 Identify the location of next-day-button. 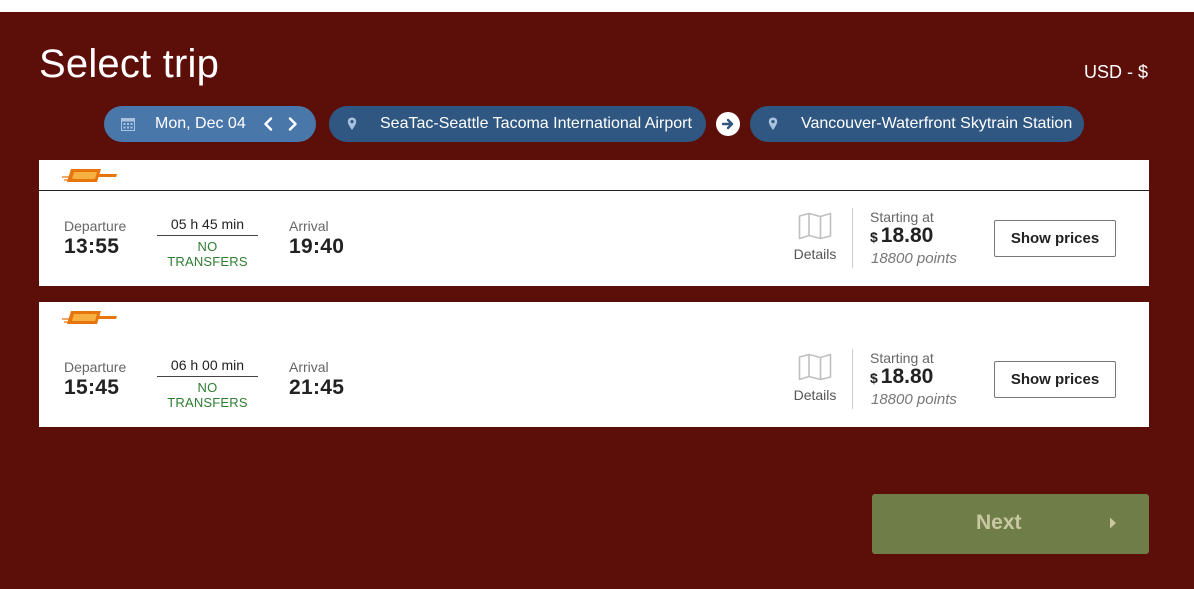
(293, 124).